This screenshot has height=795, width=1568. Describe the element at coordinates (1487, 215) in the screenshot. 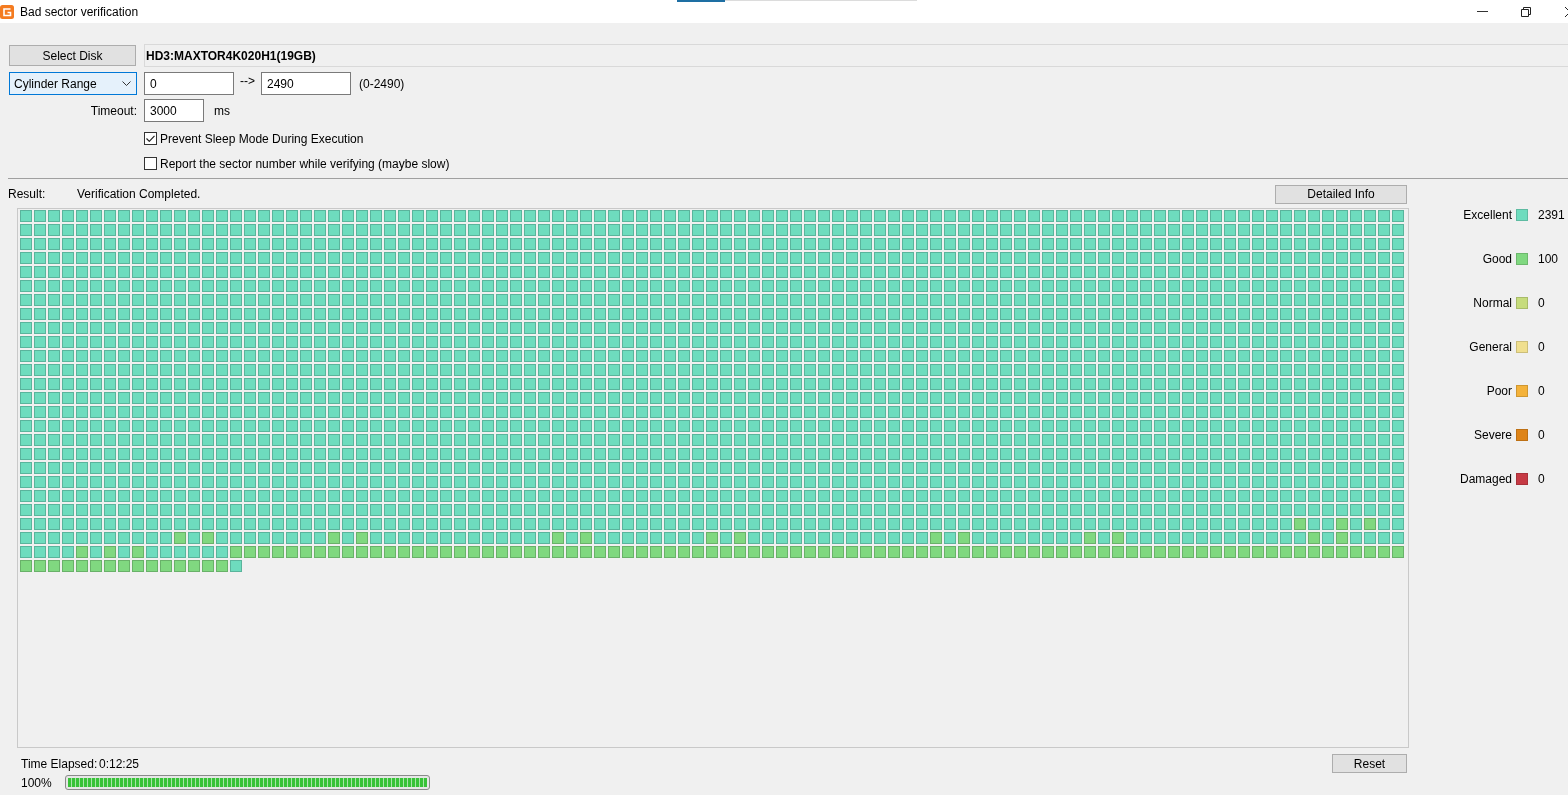

I see `legend-label: Excellent` at that location.